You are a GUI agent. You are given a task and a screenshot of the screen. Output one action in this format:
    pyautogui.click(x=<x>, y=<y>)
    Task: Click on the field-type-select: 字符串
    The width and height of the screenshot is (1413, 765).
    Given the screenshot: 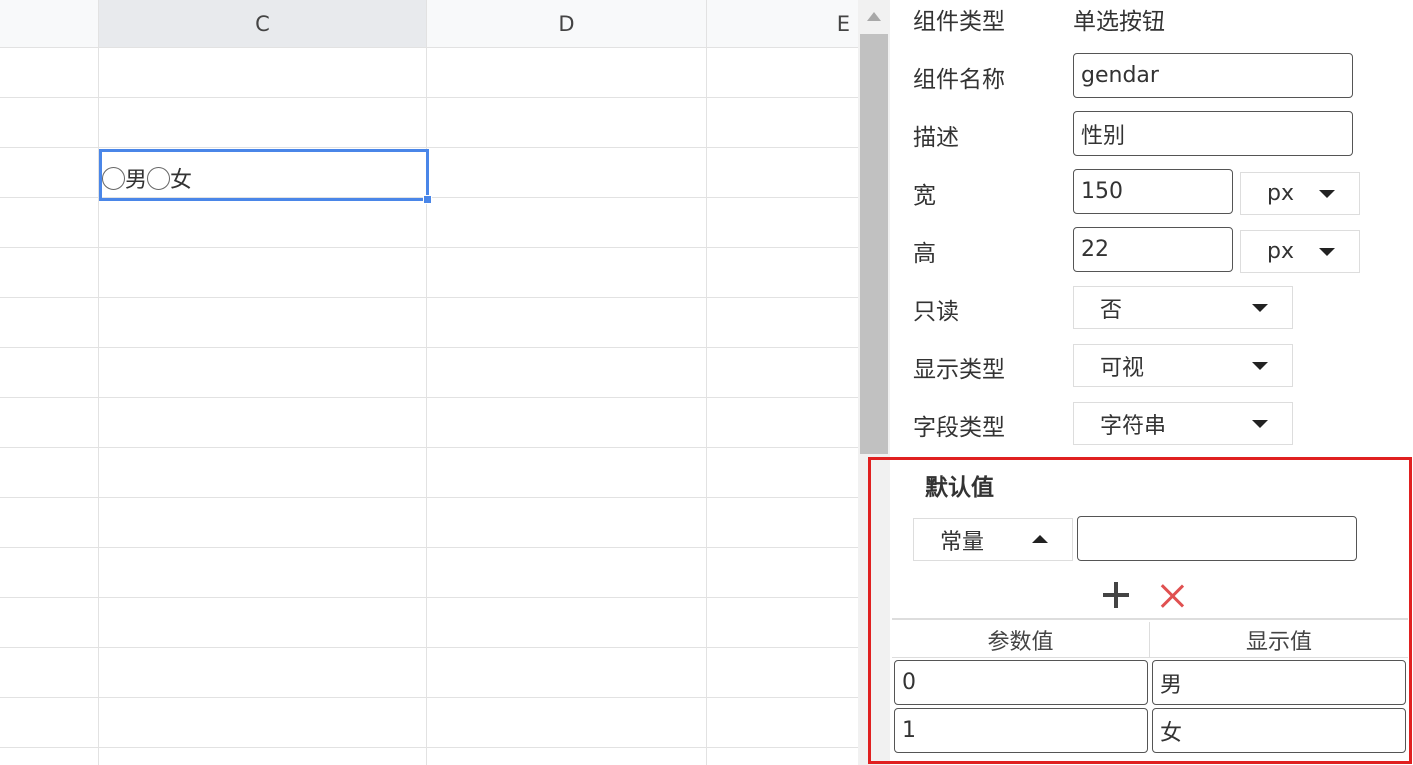 What is the action you would take?
    pyautogui.click(x=1183, y=423)
    